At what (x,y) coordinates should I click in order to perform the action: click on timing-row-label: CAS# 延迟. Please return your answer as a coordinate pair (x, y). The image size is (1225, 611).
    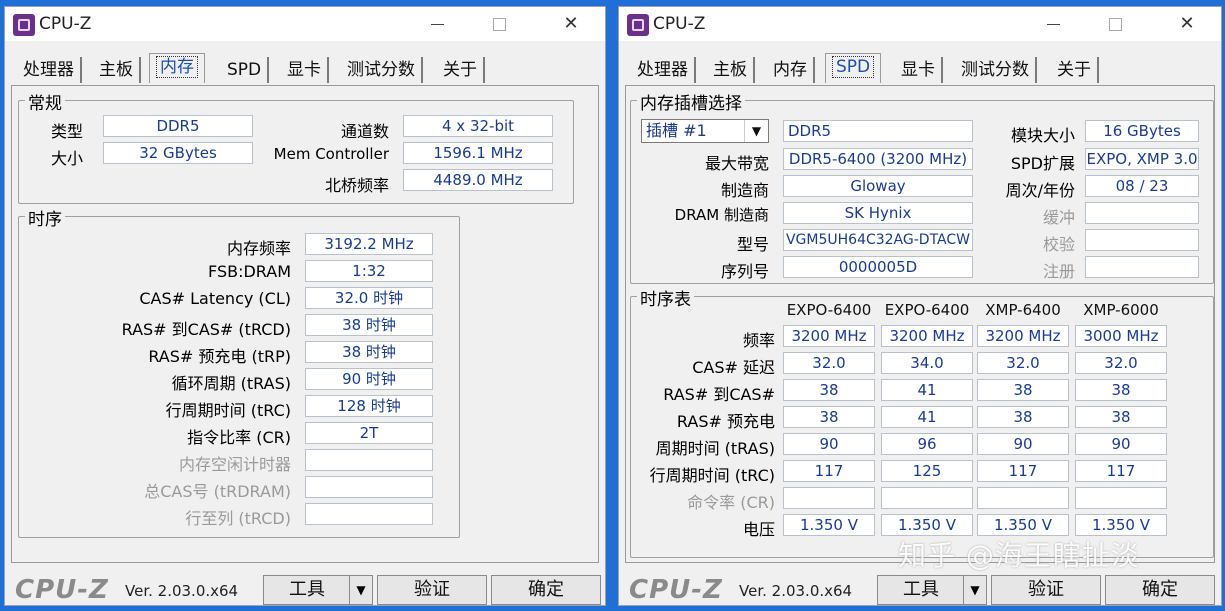
    Looking at the image, I should click on (733, 367).